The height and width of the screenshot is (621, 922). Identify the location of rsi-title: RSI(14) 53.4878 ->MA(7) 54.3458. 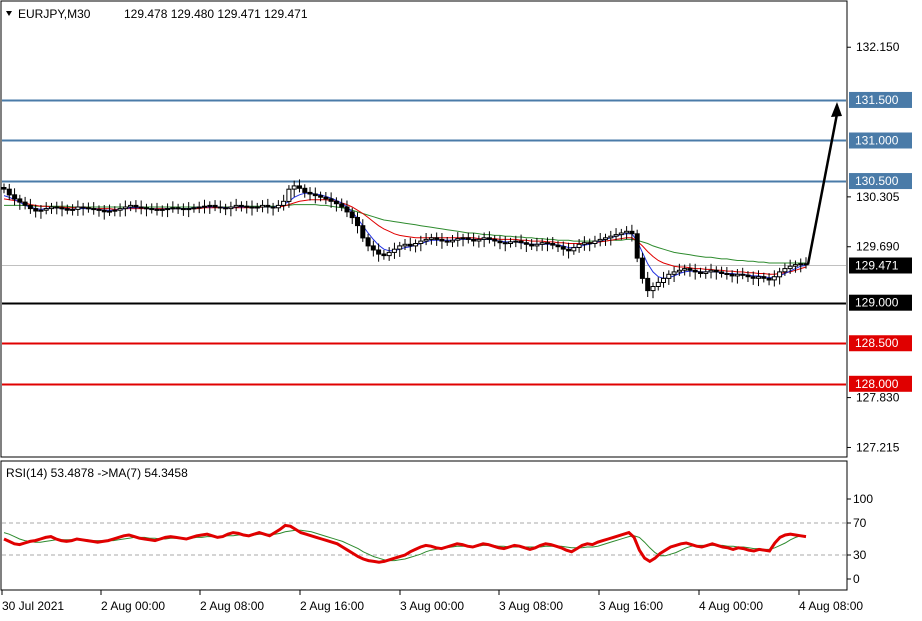
(97, 473).